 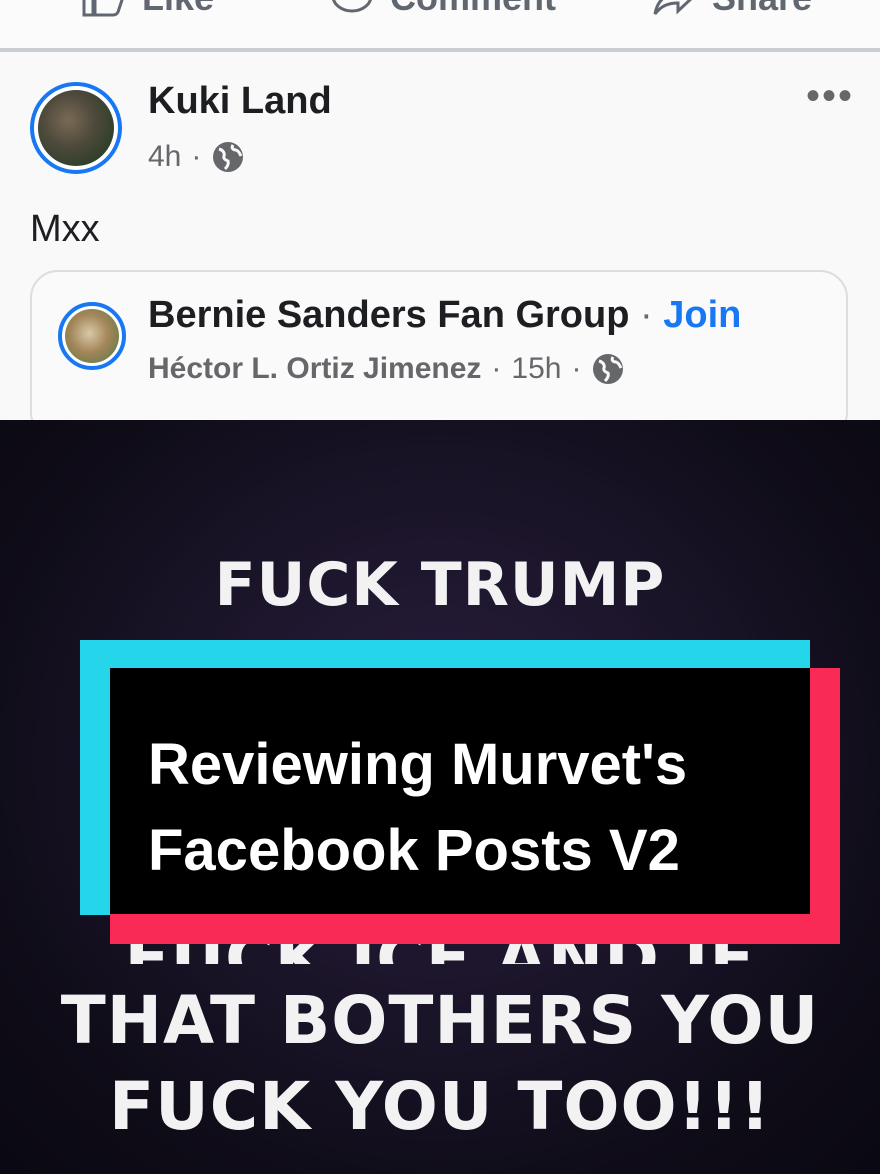 I want to click on post-action-bar: Like Comment Share, so click(x=440, y=26).